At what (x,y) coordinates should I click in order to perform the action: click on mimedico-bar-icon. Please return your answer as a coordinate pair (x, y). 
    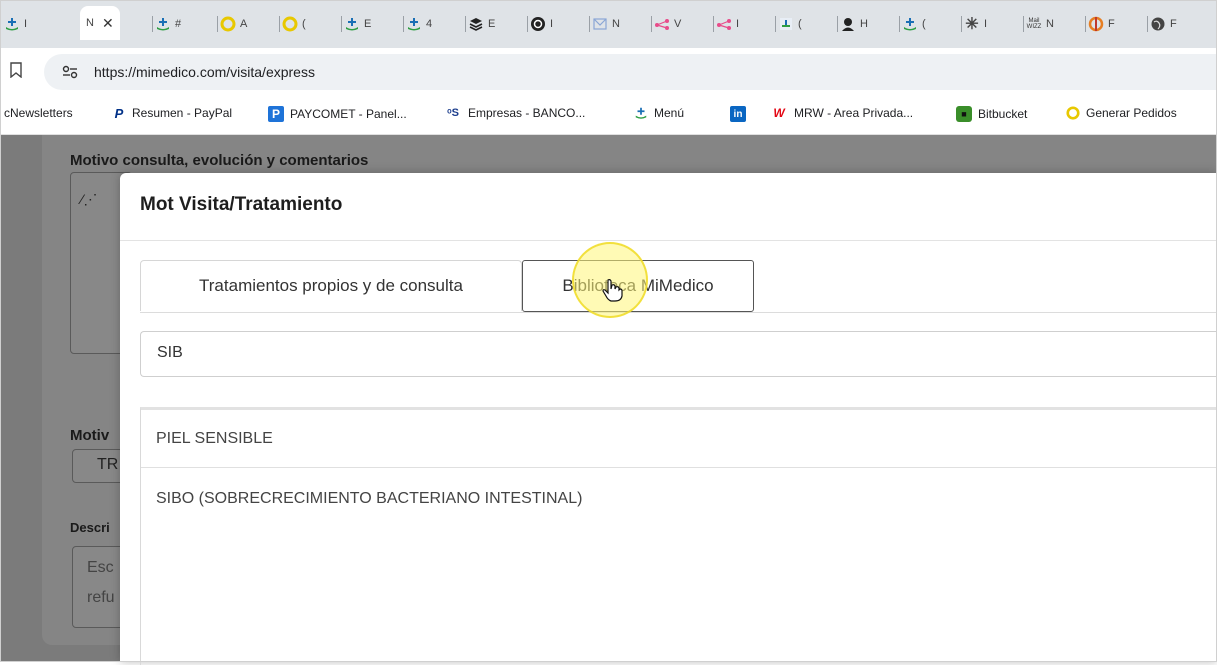
    Looking at the image, I should click on (786, 24).